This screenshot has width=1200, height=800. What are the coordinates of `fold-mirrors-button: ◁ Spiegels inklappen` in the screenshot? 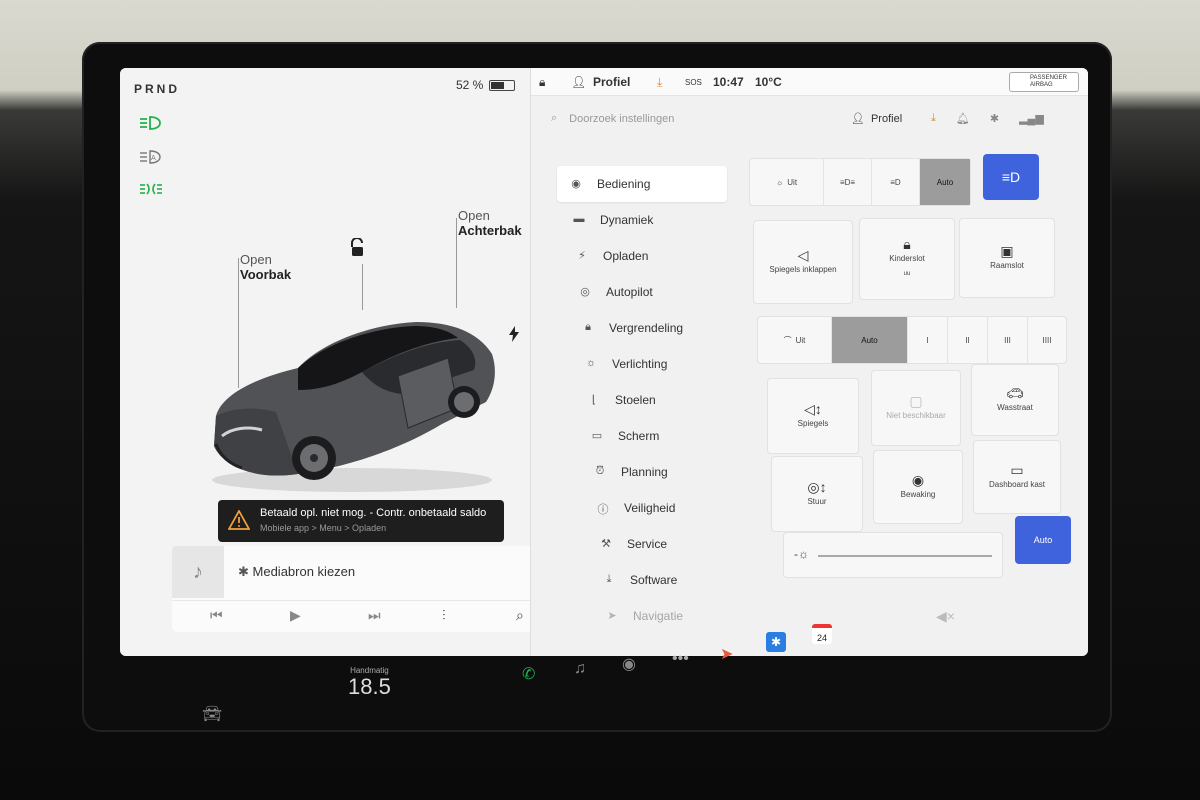 It's located at (803, 262).